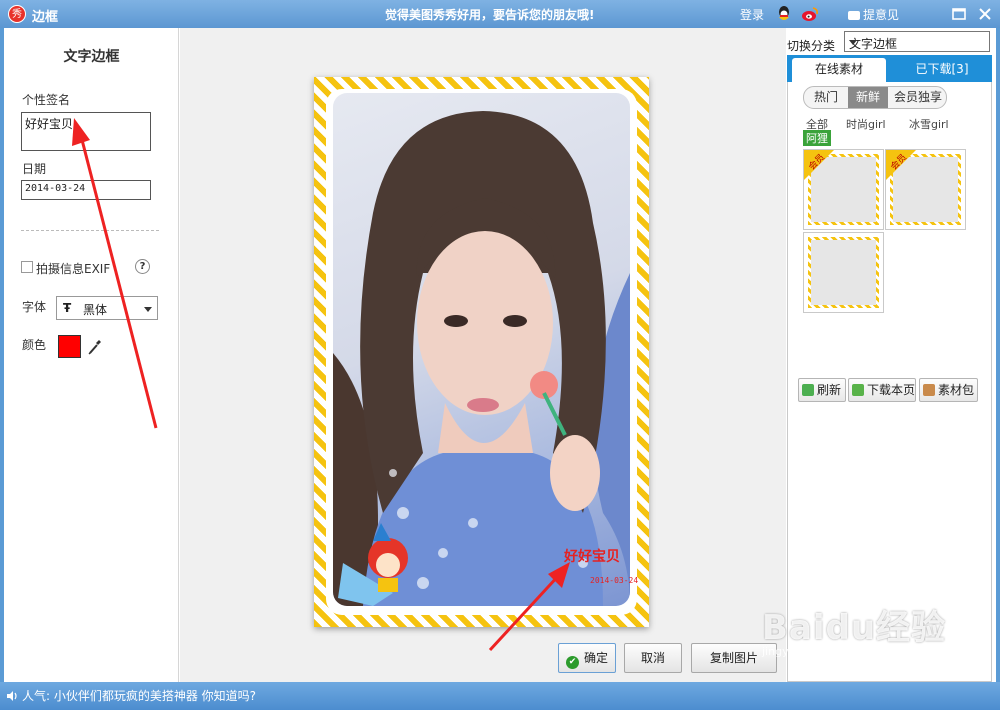 Image resolution: width=1000 pixels, height=710 pixels. I want to click on font-select: Ŧ 黑体, so click(107, 308).